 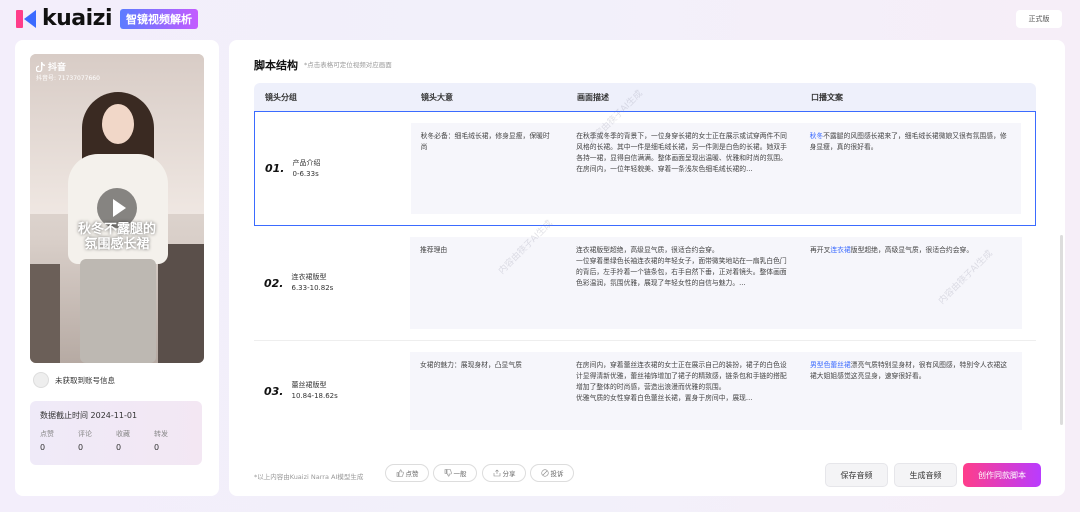 I want to click on shot-index: 01. 产品介绍 0-6.33s, so click(x=293, y=168).